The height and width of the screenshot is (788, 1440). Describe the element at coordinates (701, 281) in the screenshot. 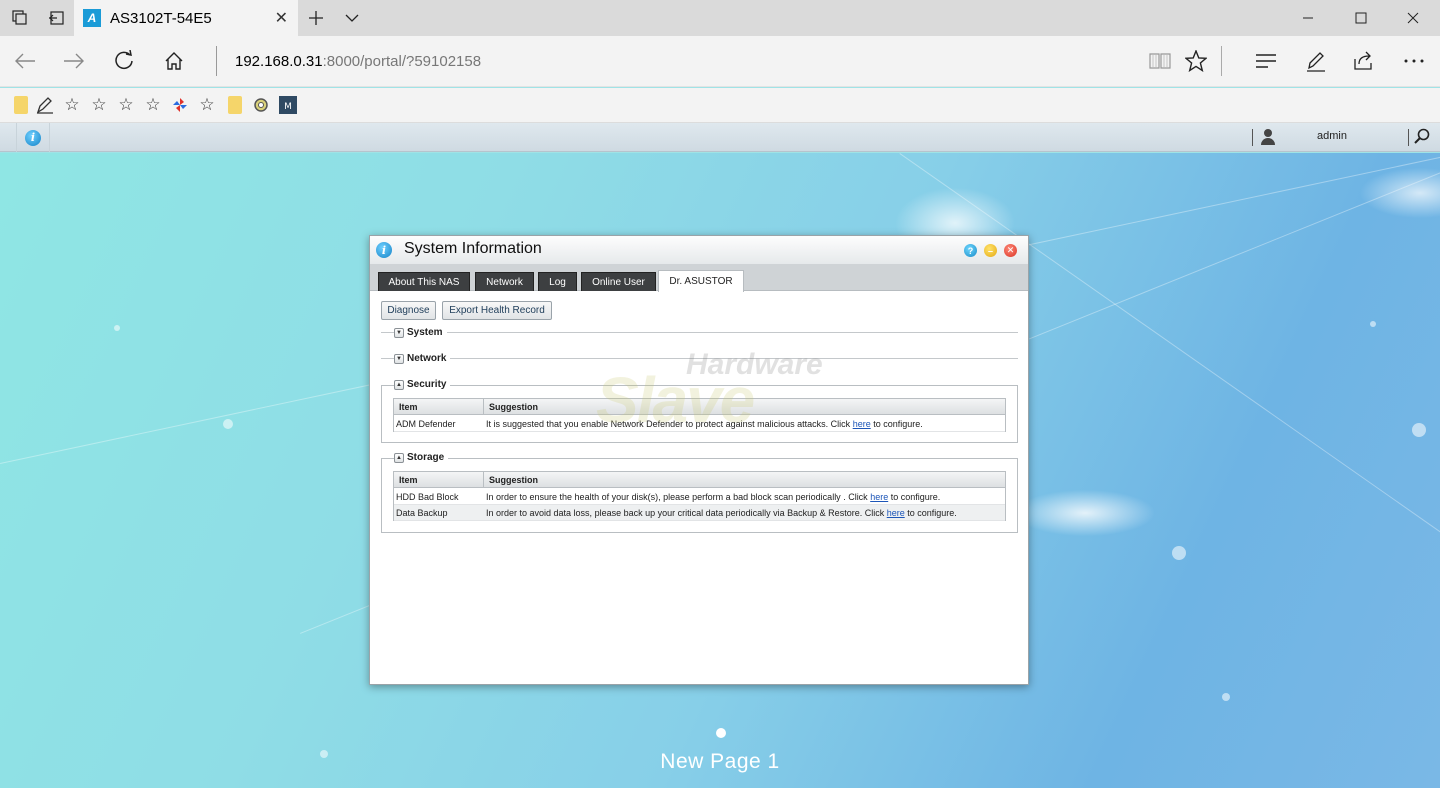

I see `tab-dr-asustor: Dr. ASUSTOR` at that location.